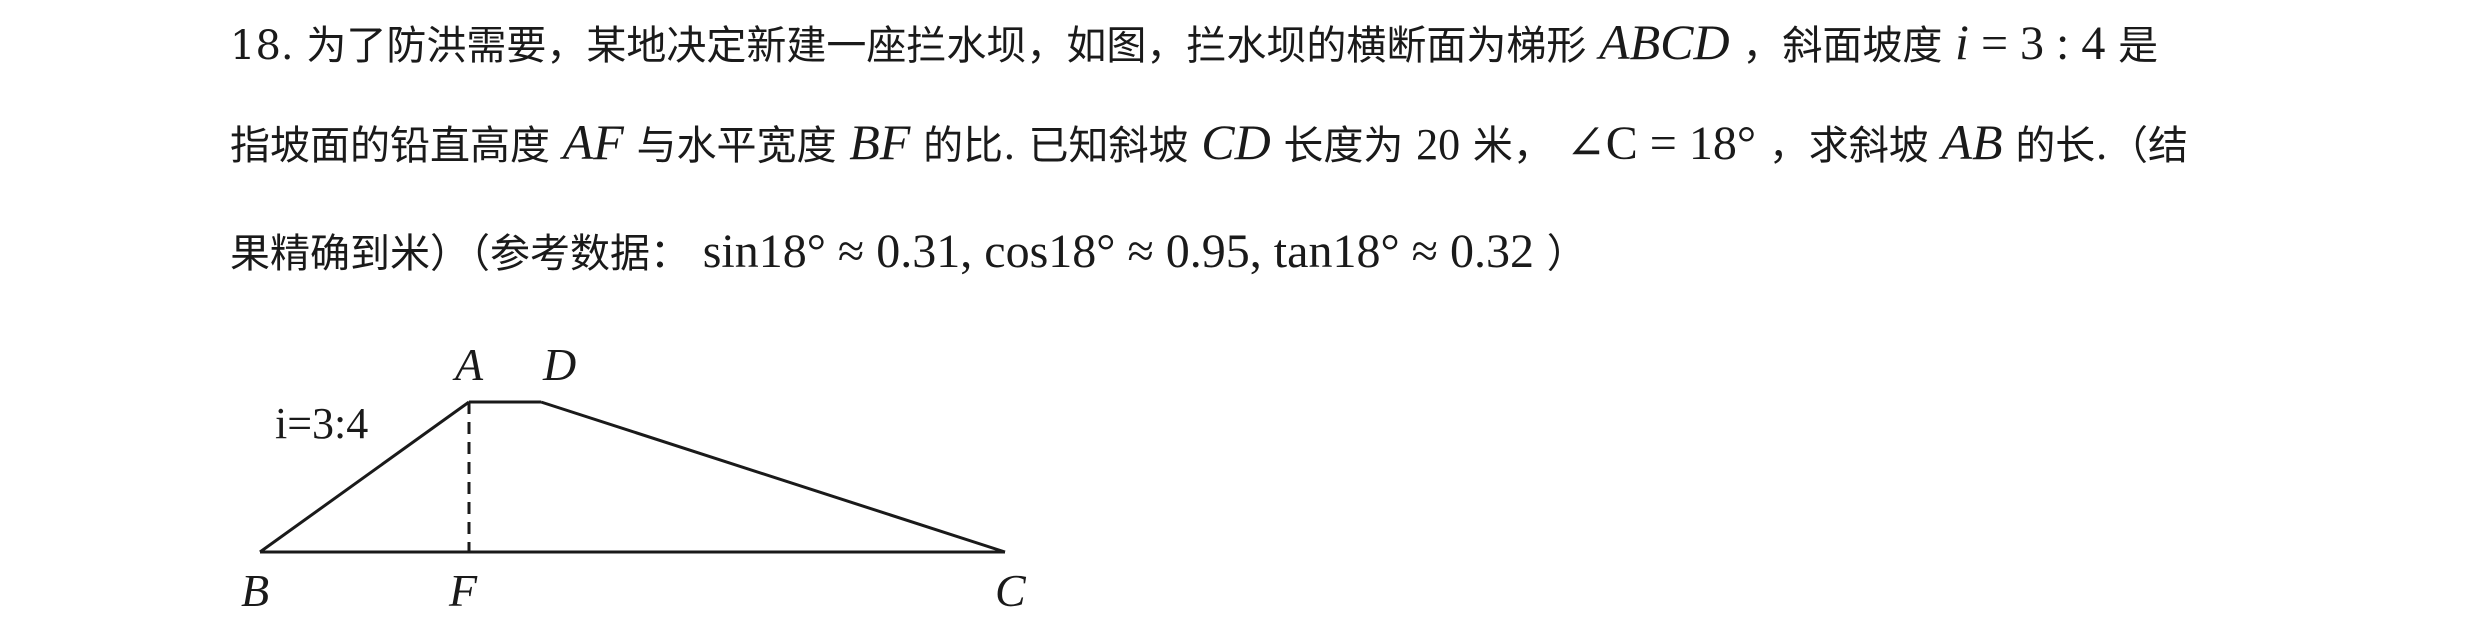 The height and width of the screenshot is (634, 2480). Describe the element at coordinates (736, 146) in the screenshot. I see `text-segment: 与水平宽度` at that location.